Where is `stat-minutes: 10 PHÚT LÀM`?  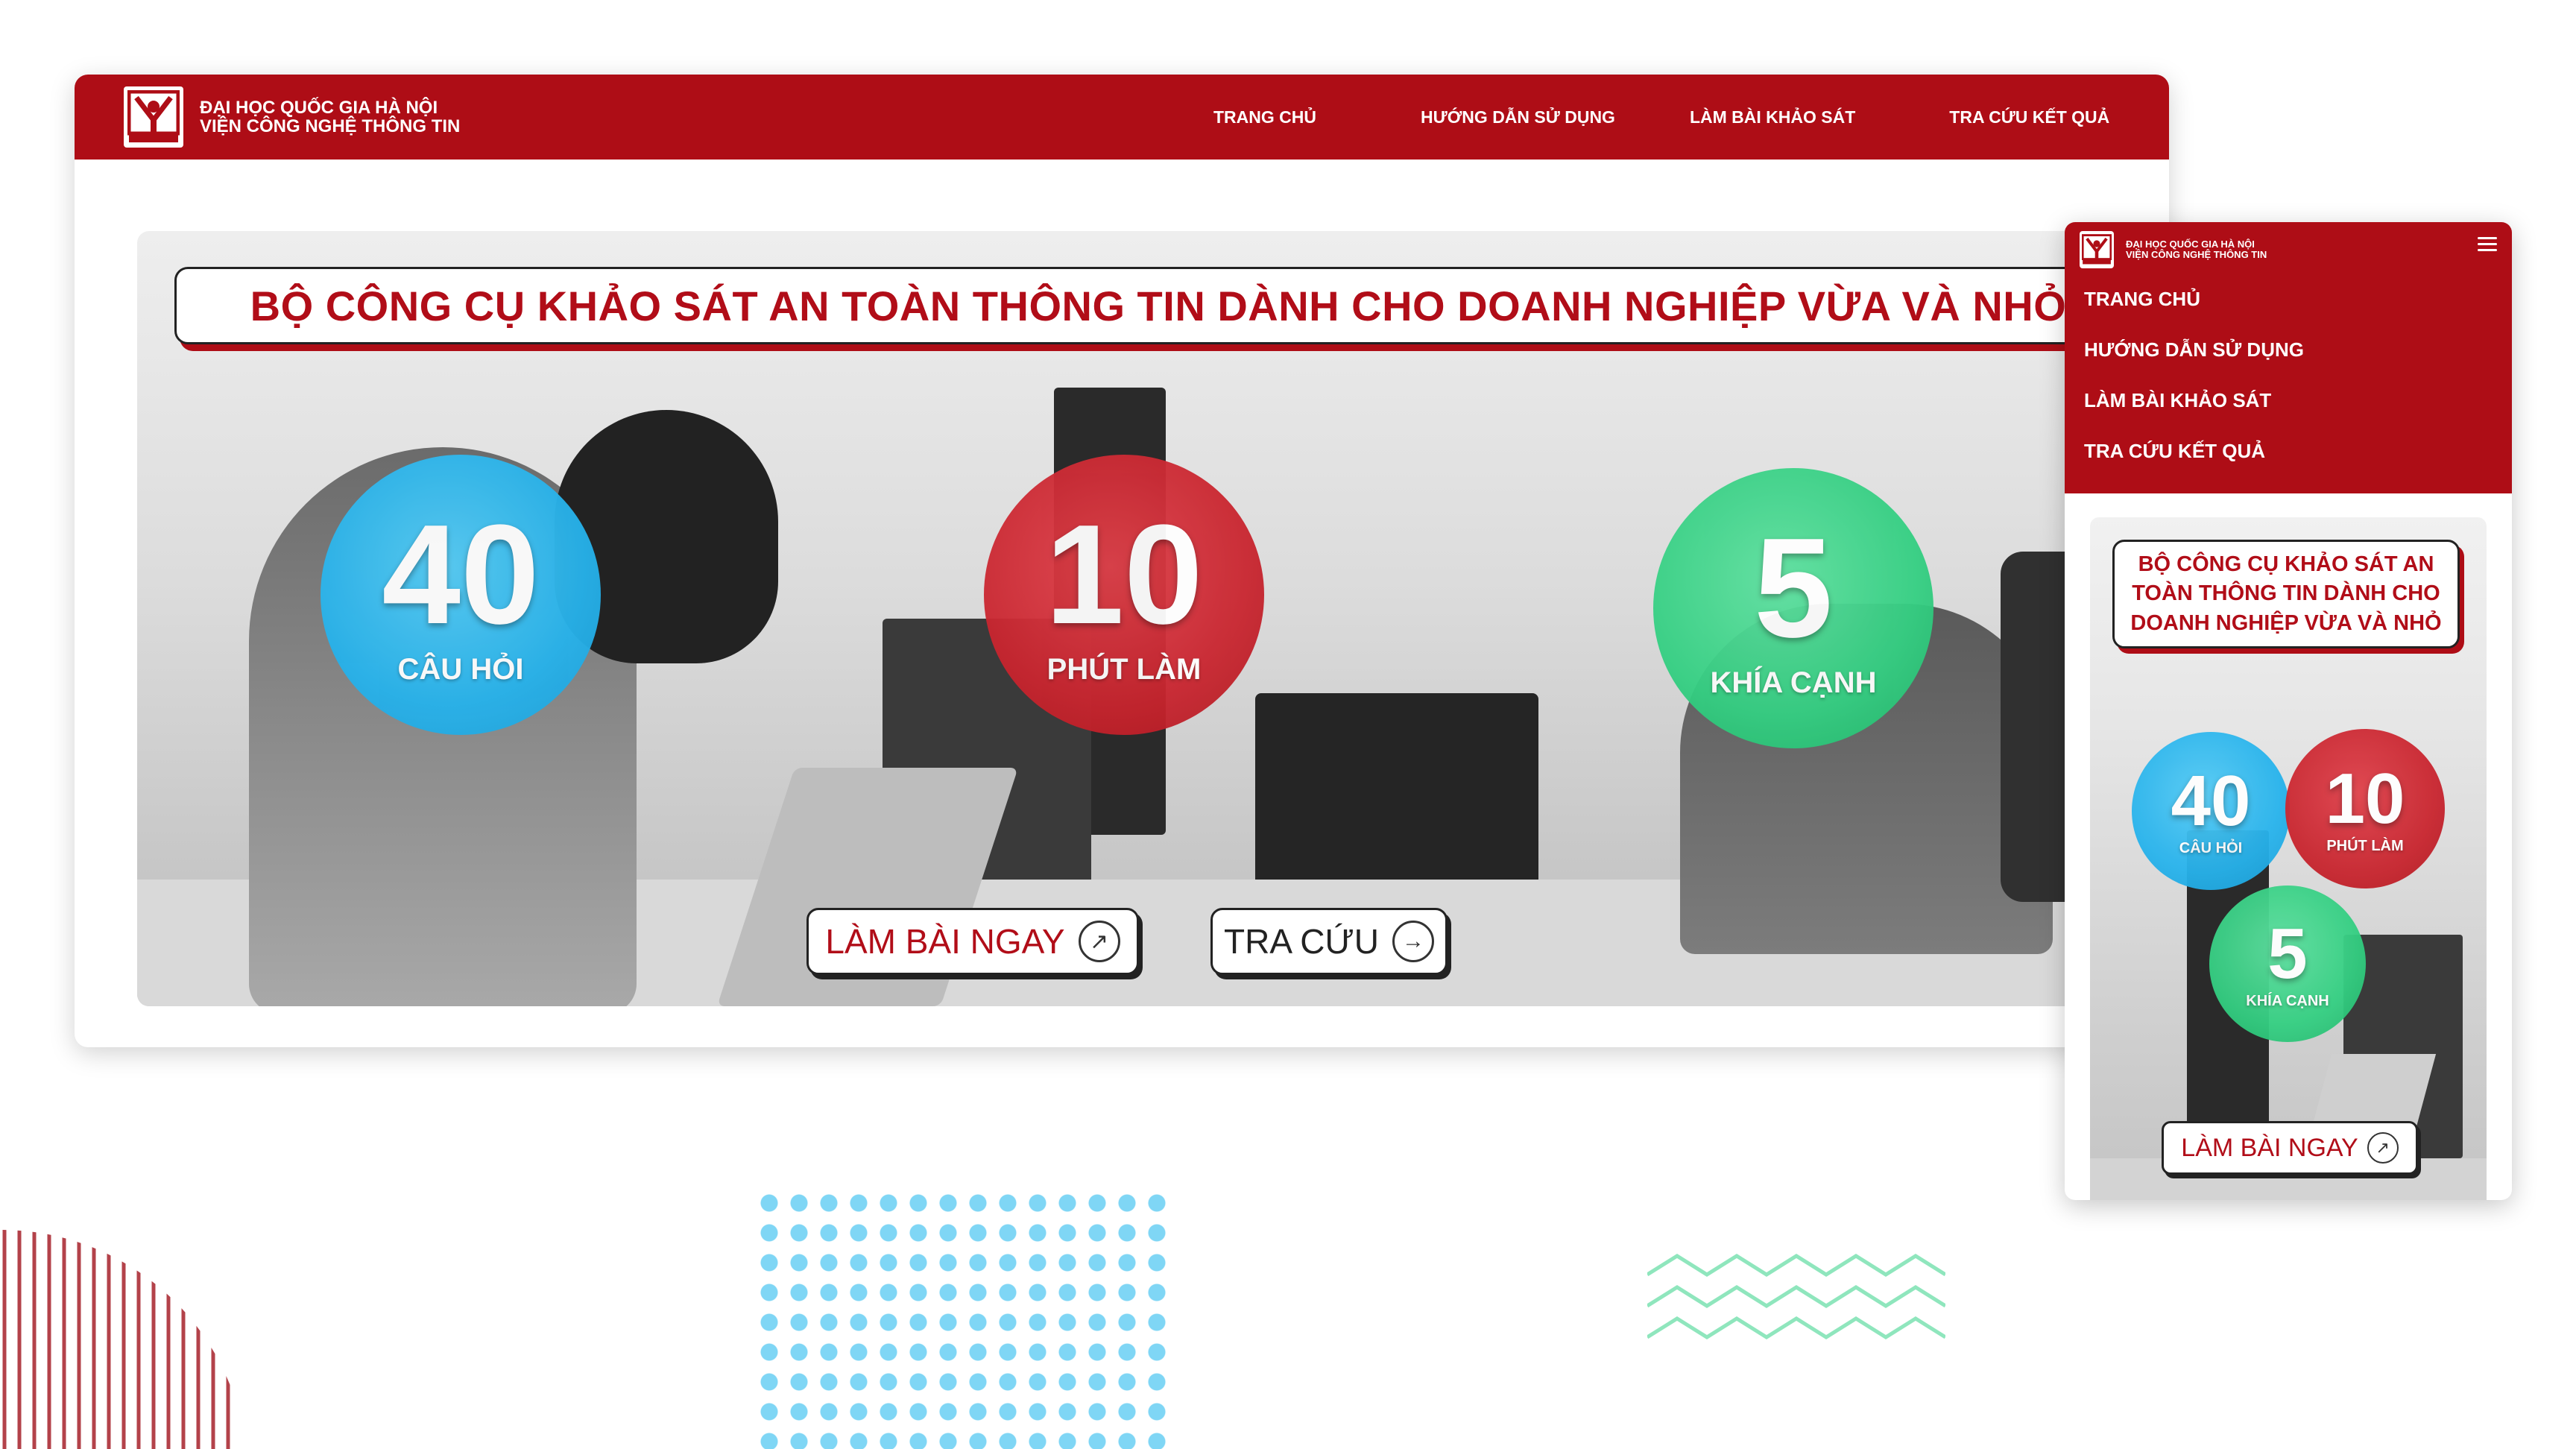
stat-minutes: 10 PHÚT LÀM is located at coordinates (1124, 595).